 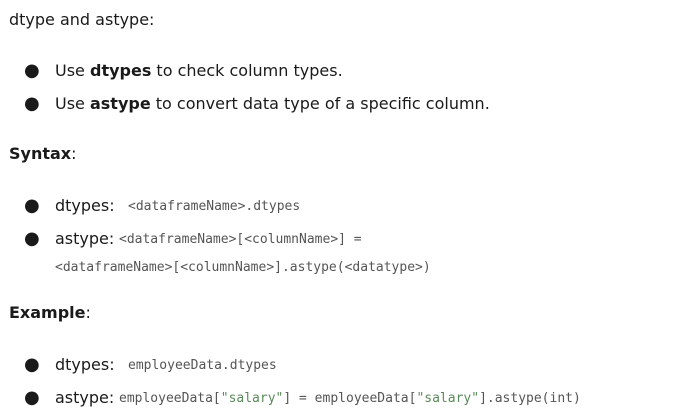 I want to click on example-heading: Example:, so click(x=50, y=312).